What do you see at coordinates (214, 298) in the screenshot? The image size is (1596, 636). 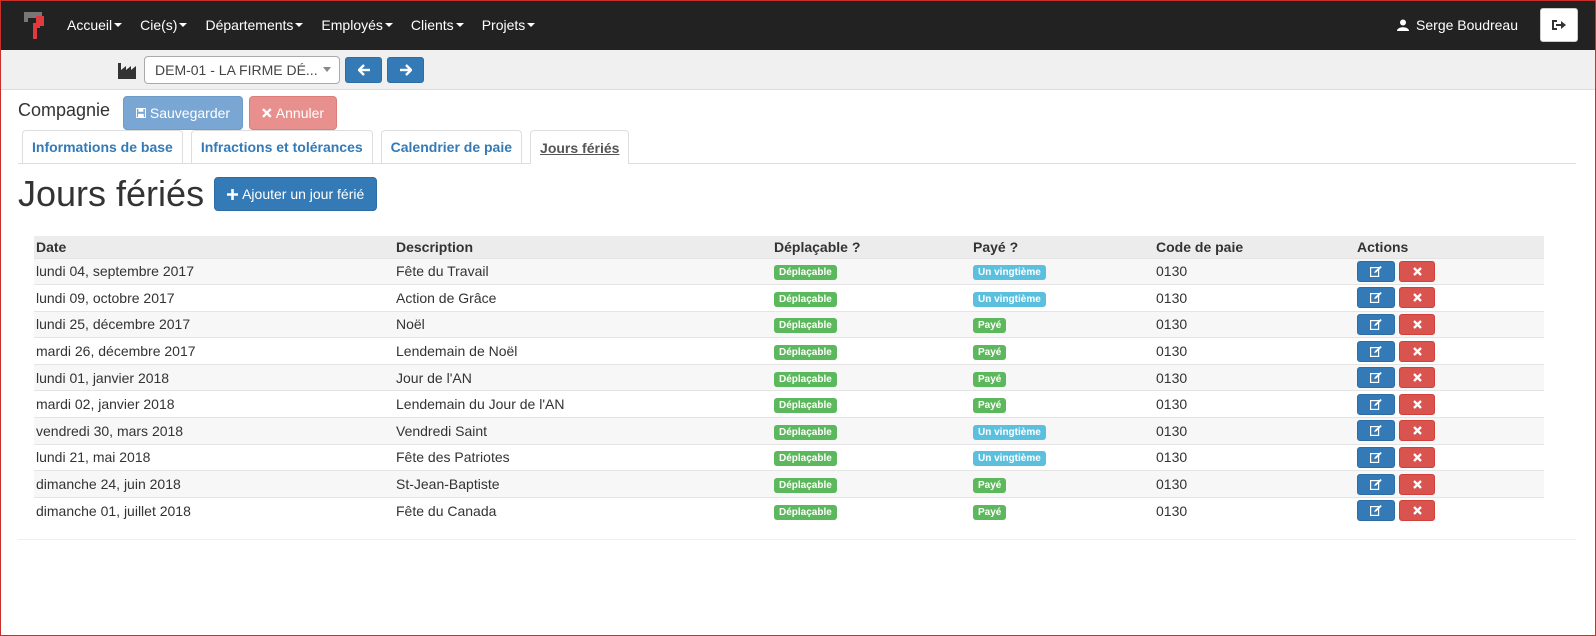 I see `cell-date: lundi 09, octobre 2017` at bounding box center [214, 298].